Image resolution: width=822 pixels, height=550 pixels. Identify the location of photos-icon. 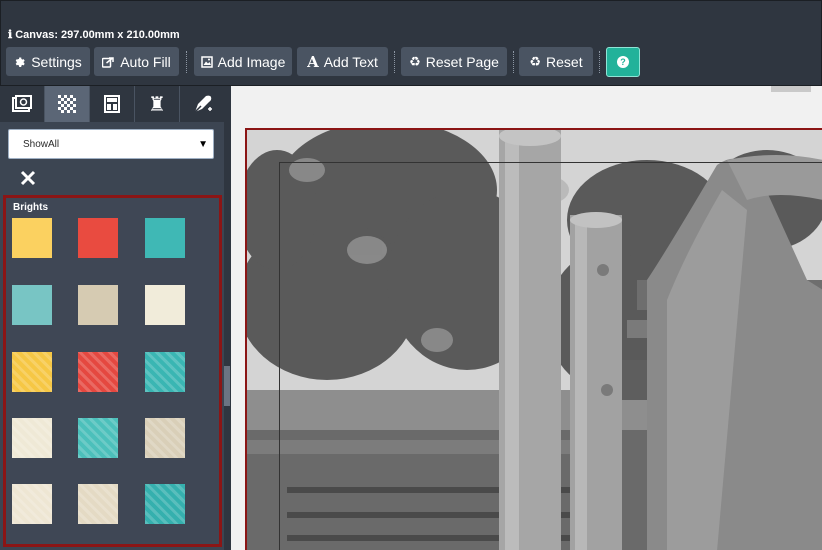
(22, 104).